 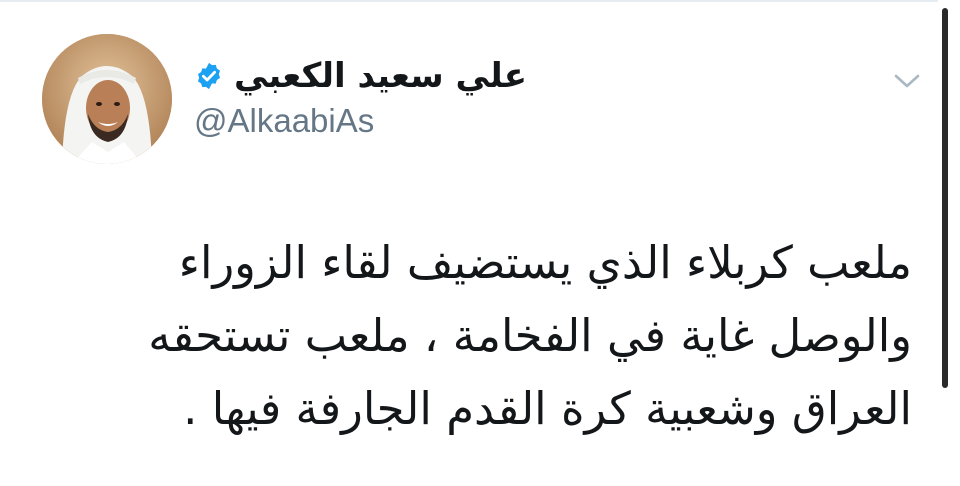 What do you see at coordinates (945, 198) in the screenshot?
I see `scrollbar-thumb` at bounding box center [945, 198].